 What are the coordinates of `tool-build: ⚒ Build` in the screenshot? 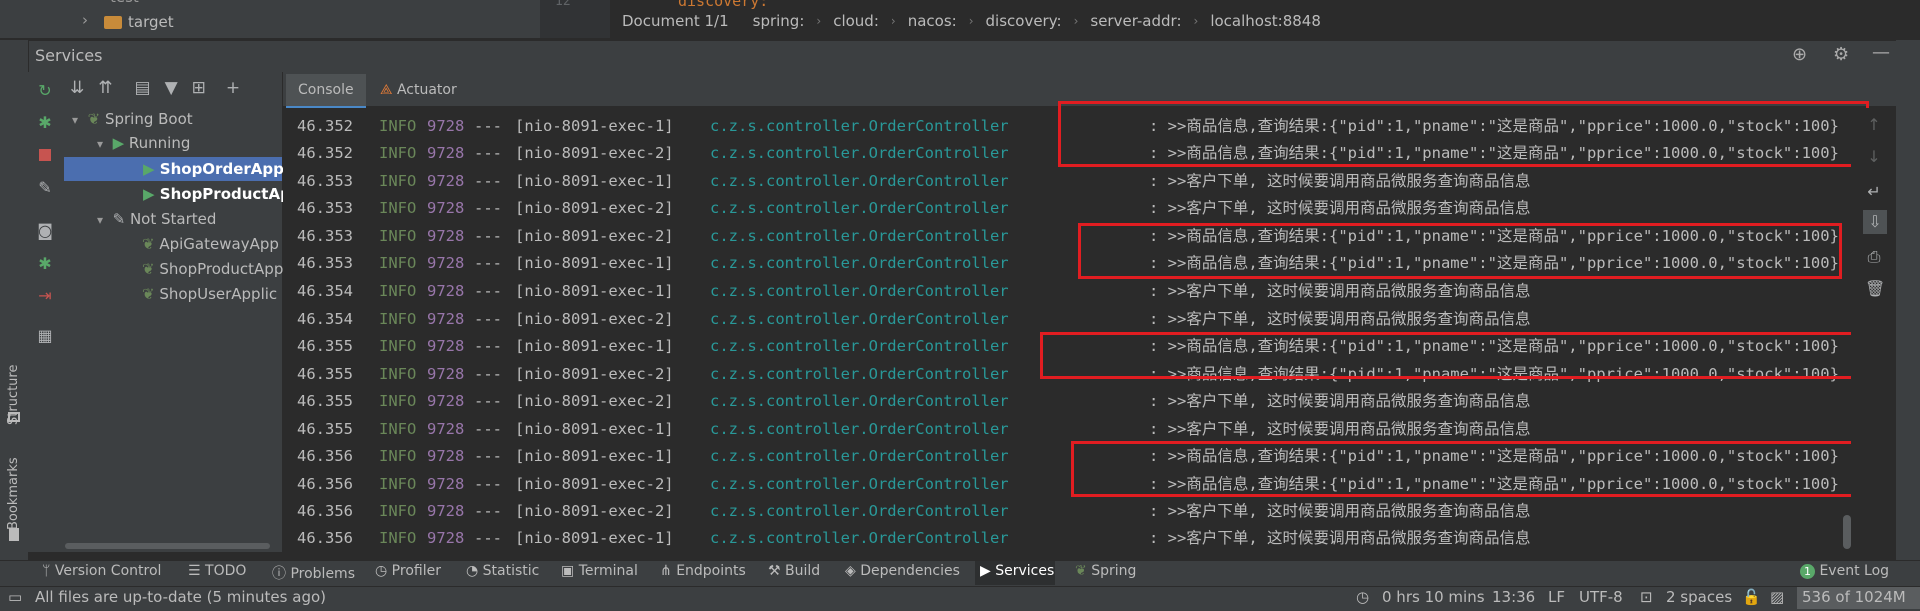 It's located at (794, 571).